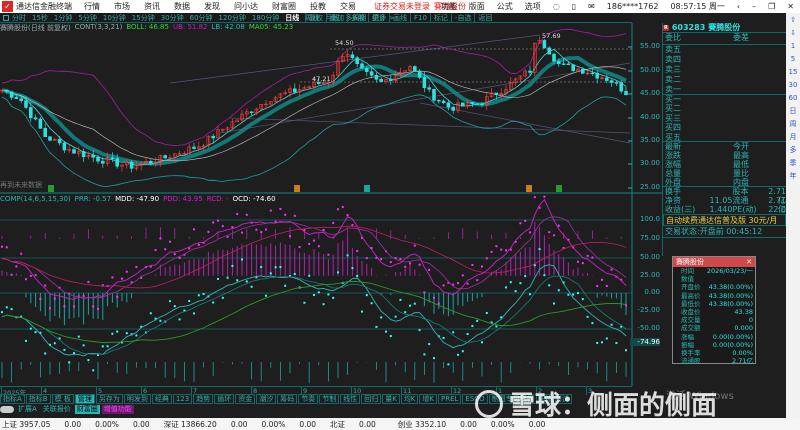  Describe the element at coordinates (212, 6) in the screenshot. I see `menu-item: 发现` at that location.